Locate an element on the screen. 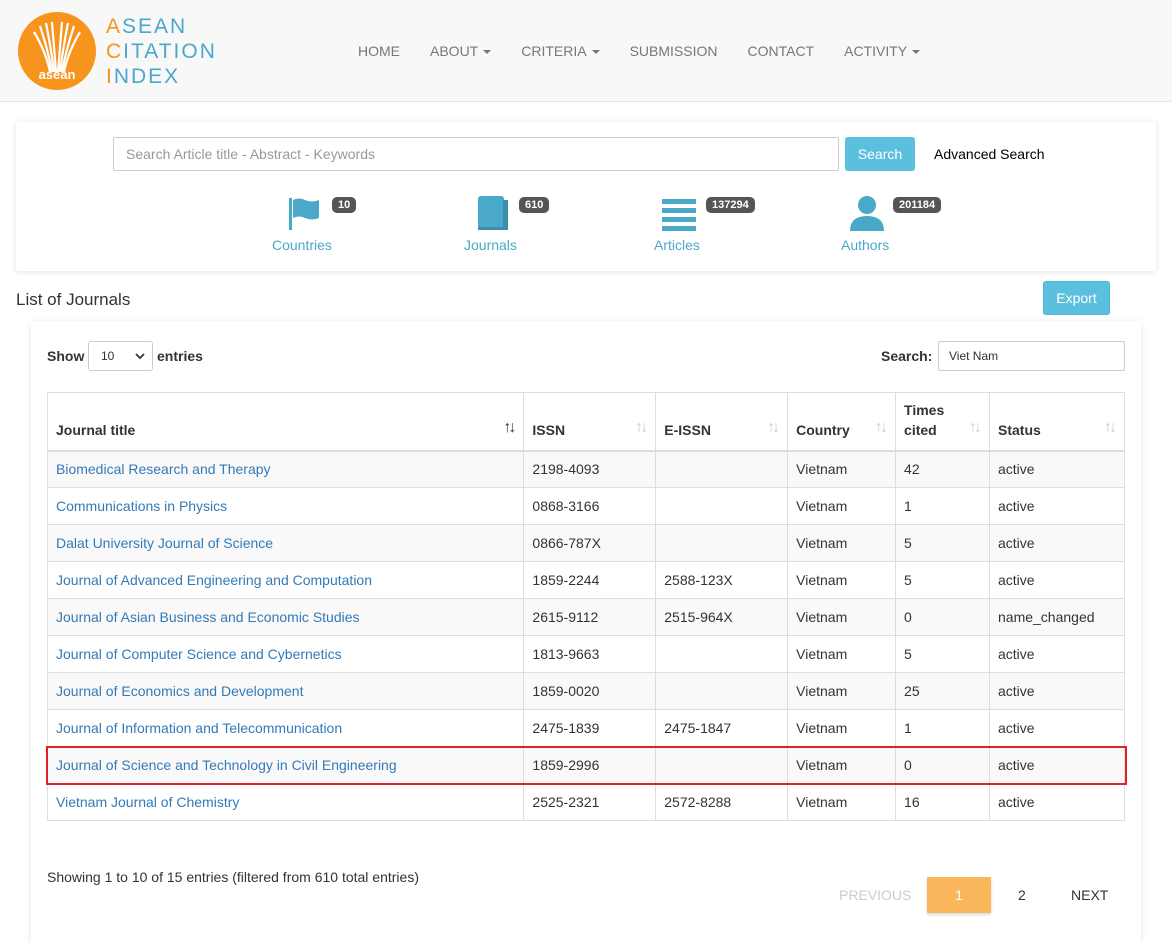 The image size is (1172, 942). brand-line-2: CITATION is located at coordinates (161, 51).